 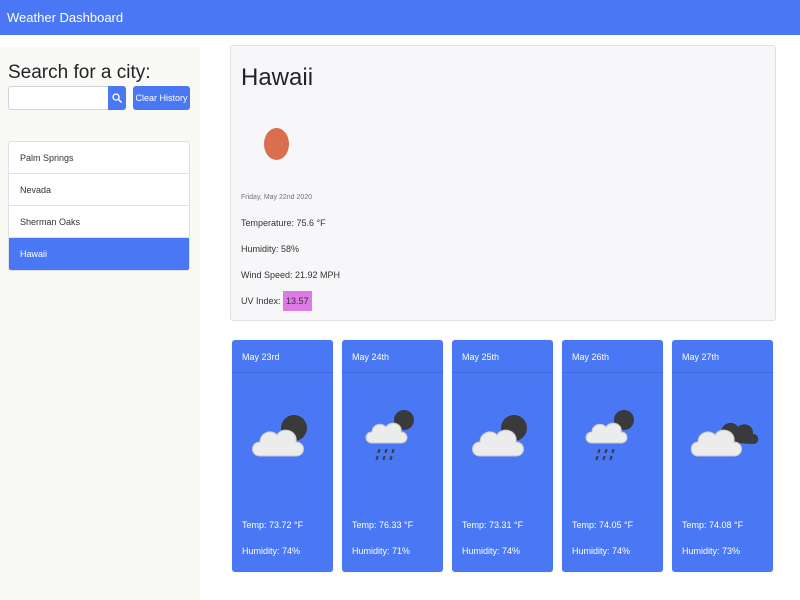 What do you see at coordinates (297, 301) in the screenshot?
I see `uv-index-badge: 13.57` at bounding box center [297, 301].